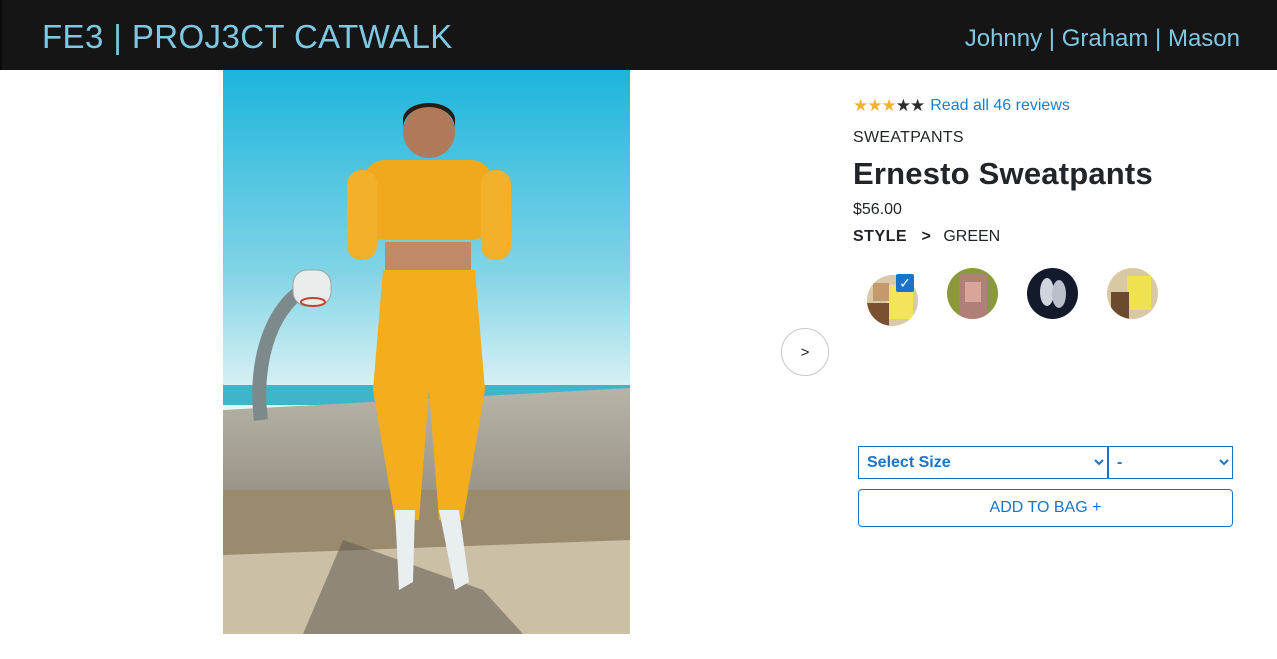 This screenshot has width=1277, height=659. I want to click on selected-style-name: GREEN, so click(972, 236).